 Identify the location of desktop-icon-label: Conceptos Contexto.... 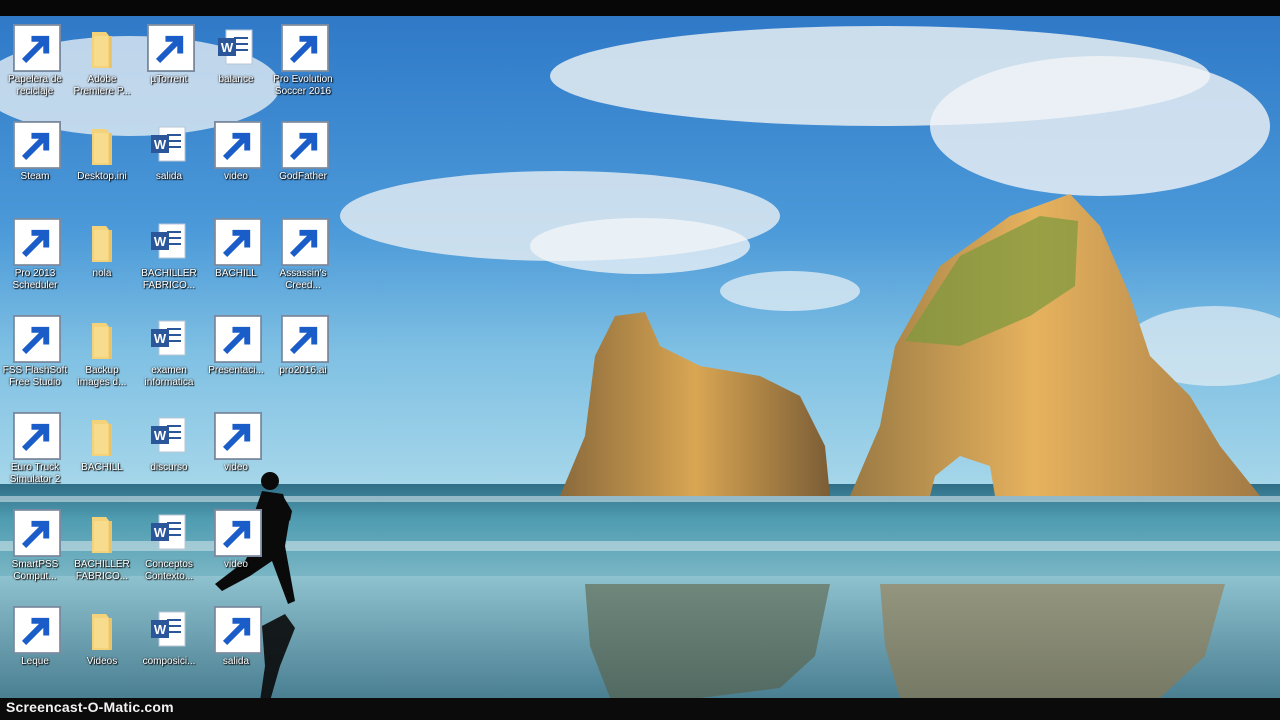
(169, 570).